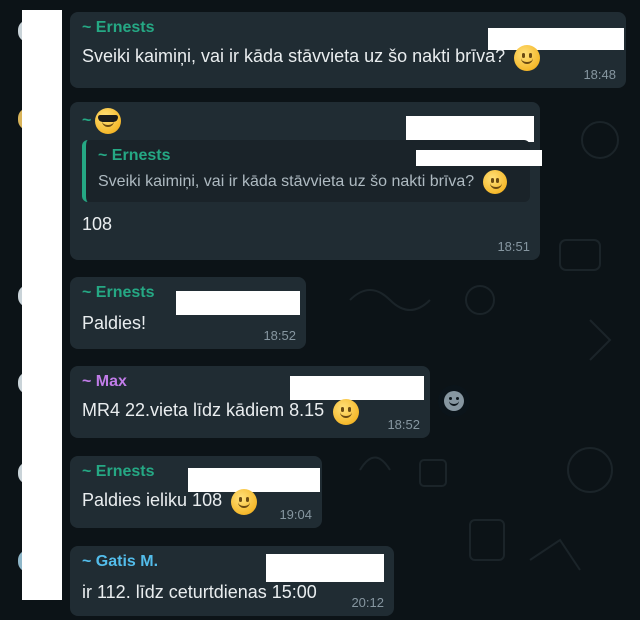  I want to click on message-text: Paldies ieliku 108, so click(152, 500).